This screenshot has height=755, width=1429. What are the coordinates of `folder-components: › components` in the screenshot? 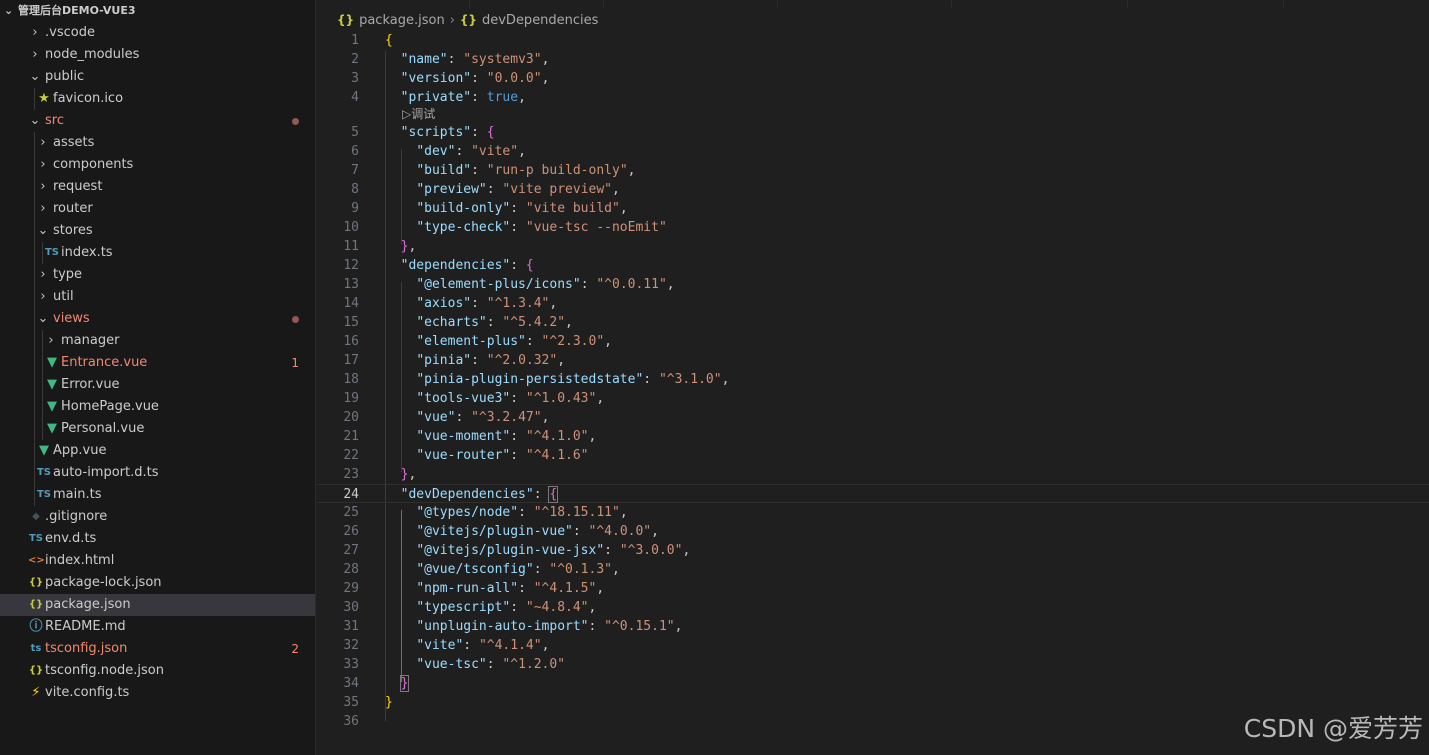 It's located at (157, 165).